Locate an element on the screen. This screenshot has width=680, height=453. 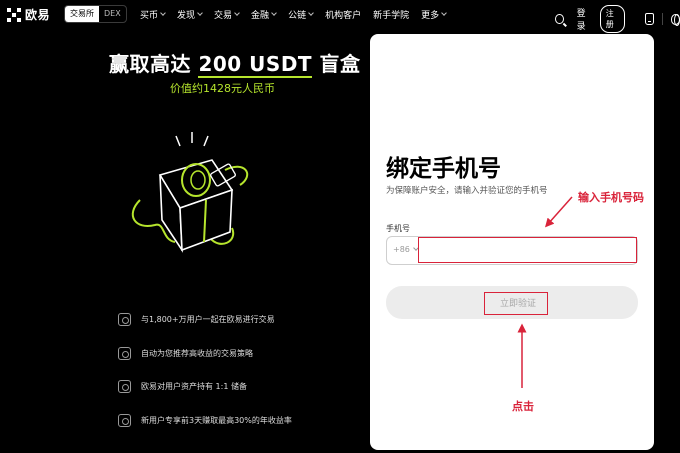
feature-item: 自动为您推荐高收益的交易策略 is located at coordinates (185, 353).